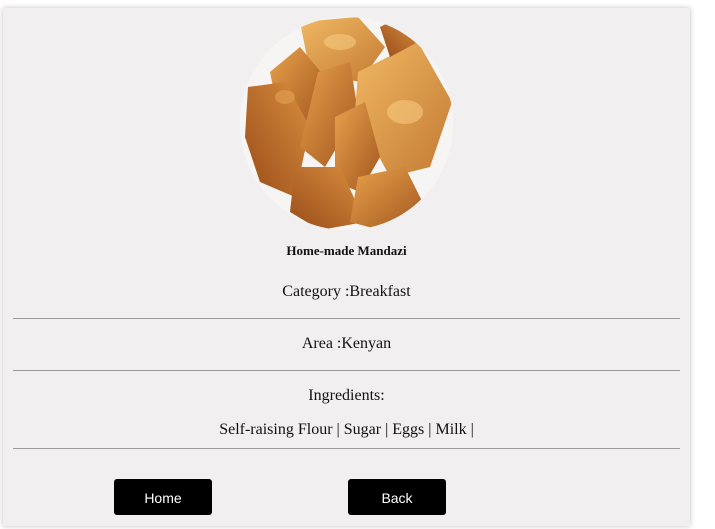 The image size is (715, 529). I want to click on area-value: Kenyan, so click(366, 343).